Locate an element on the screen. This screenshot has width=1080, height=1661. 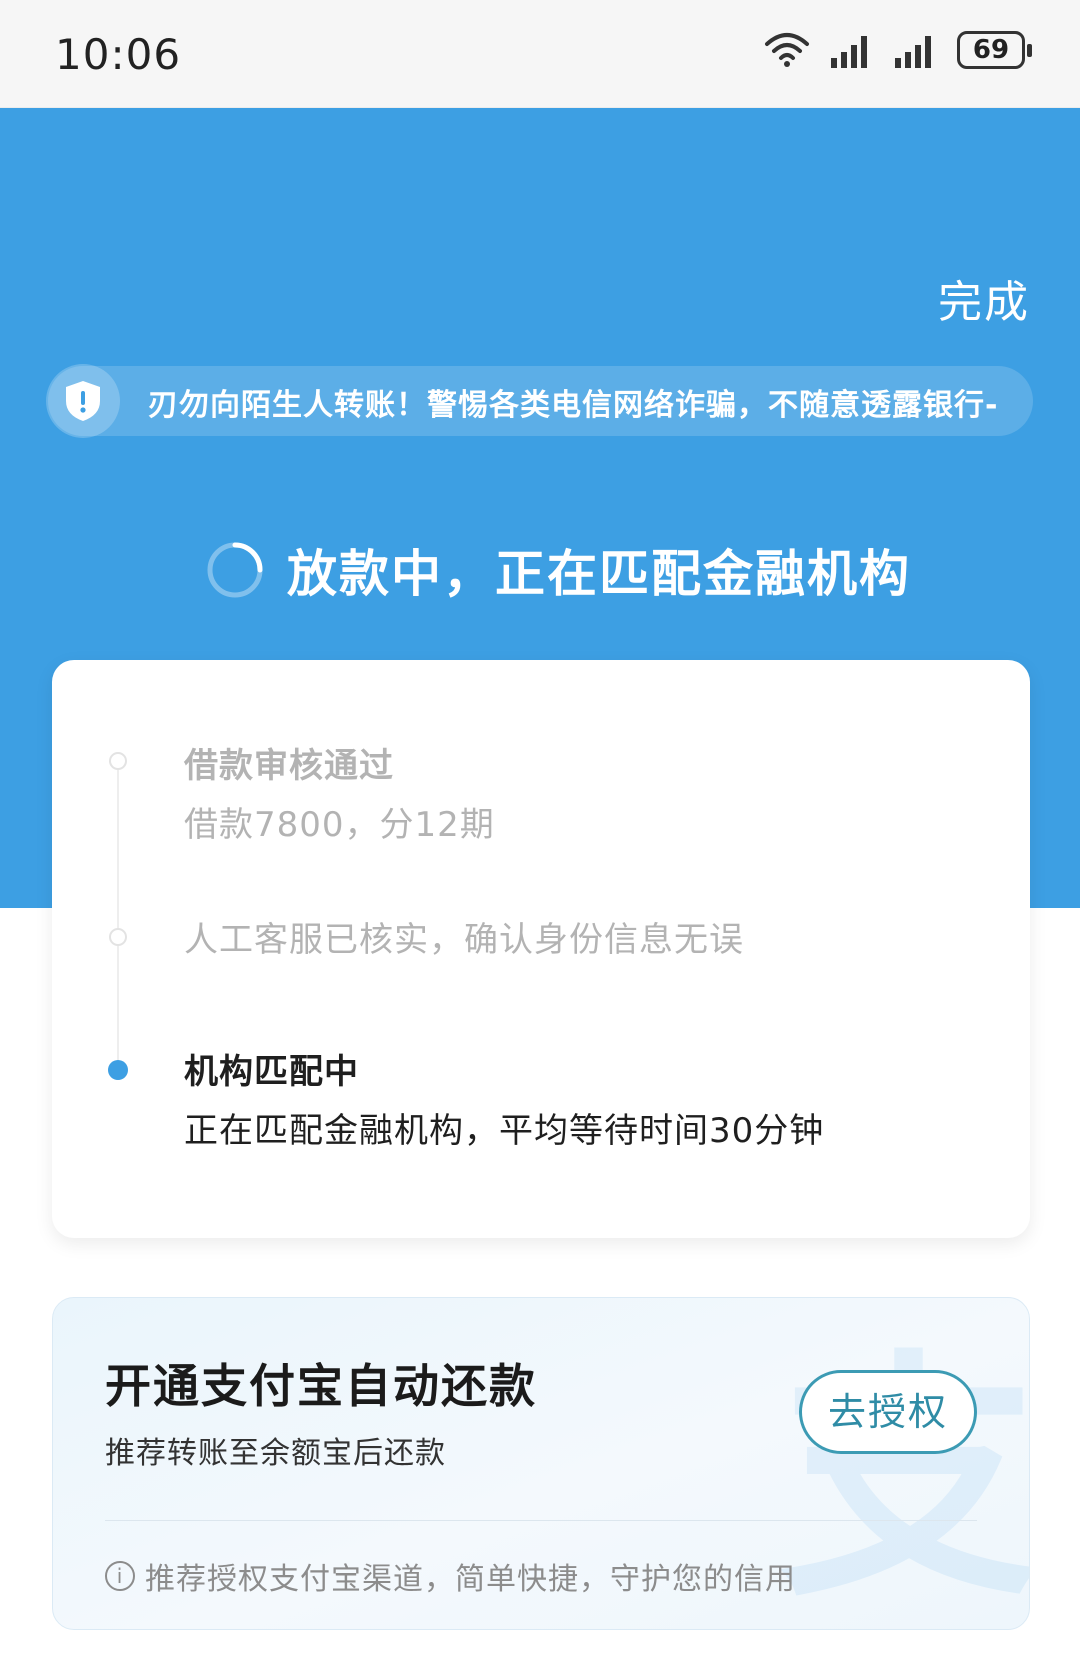
step-3-title: 机构匹配中 is located at coordinates (271, 1072).